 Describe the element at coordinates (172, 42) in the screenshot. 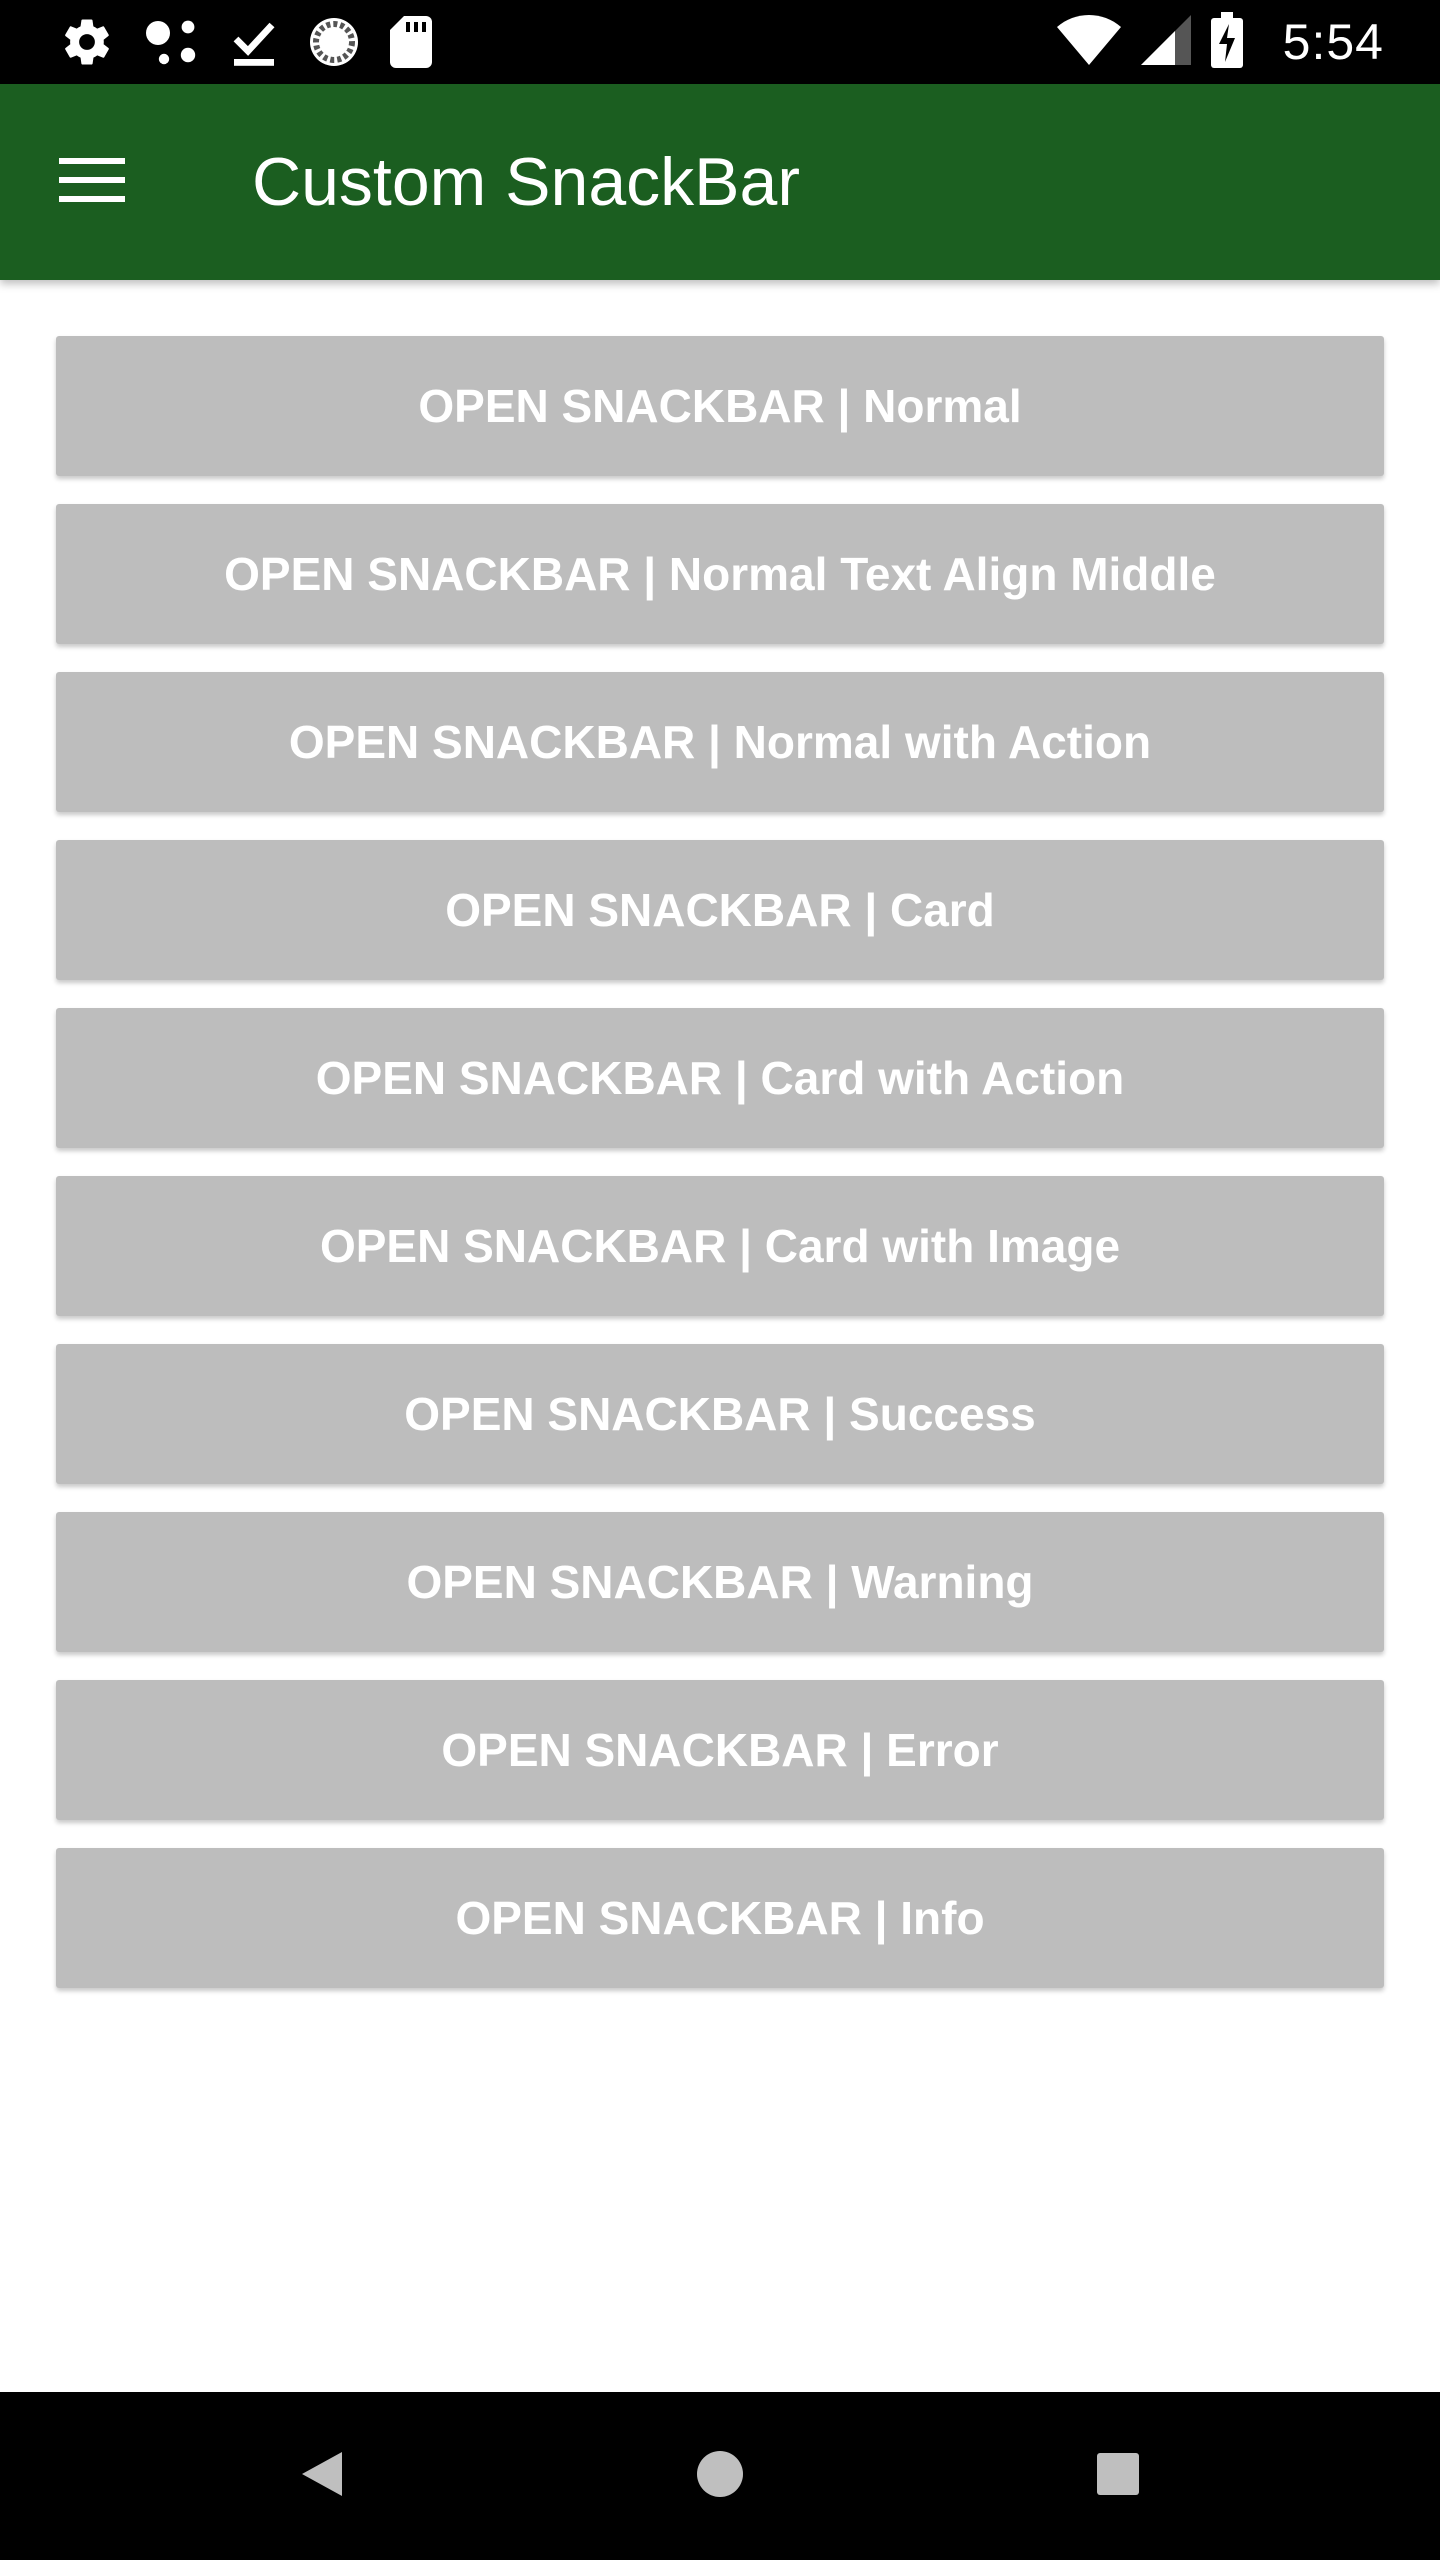

I see `connection-dots-icon` at that location.